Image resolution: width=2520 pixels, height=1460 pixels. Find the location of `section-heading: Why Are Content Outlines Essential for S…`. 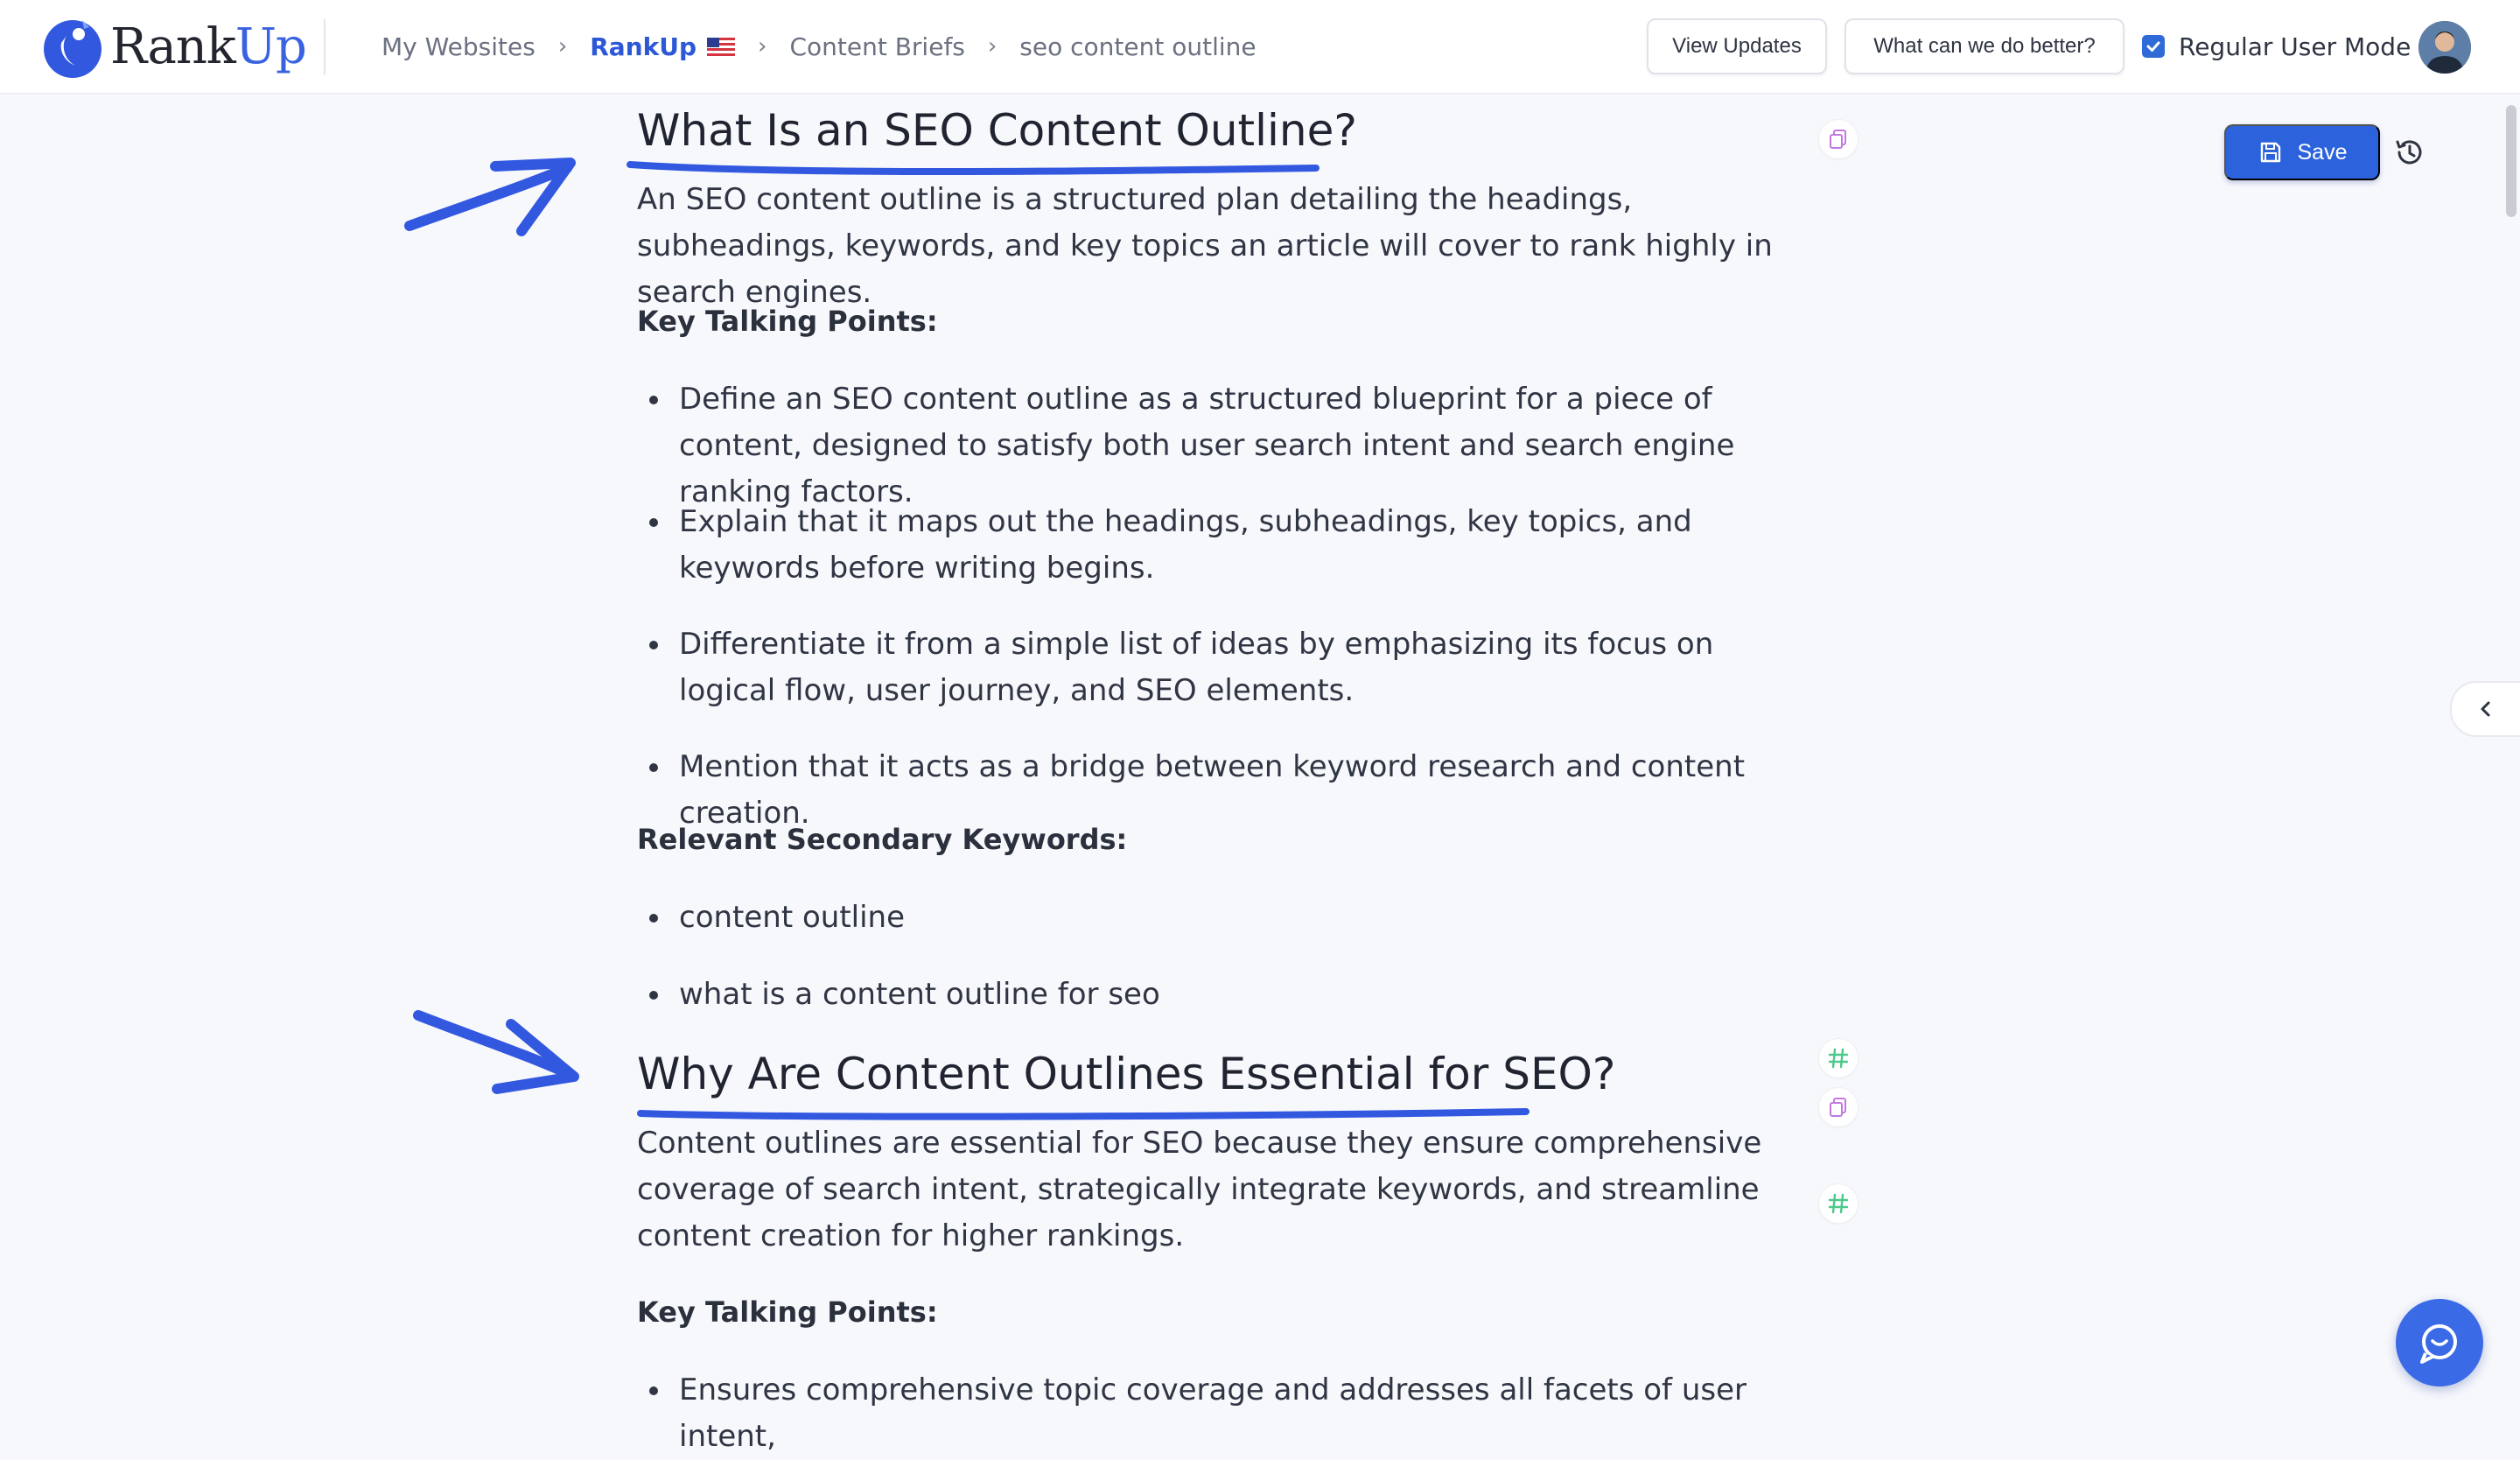

section-heading: Why Are Content Outlines Essential for S… is located at coordinates (1126, 1074).